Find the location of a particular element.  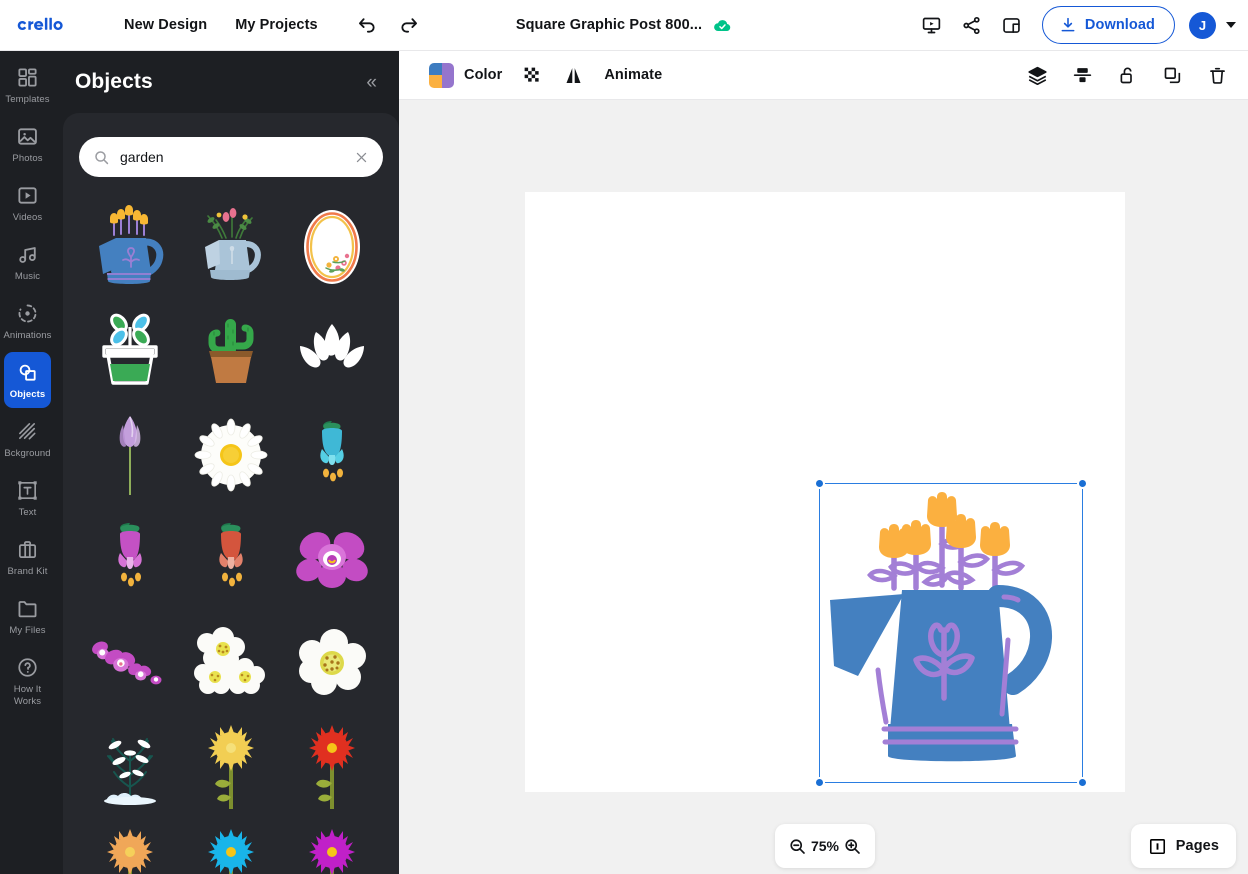

sidebar-item-how-it-works: How It Works is located at coordinates (27, 681).